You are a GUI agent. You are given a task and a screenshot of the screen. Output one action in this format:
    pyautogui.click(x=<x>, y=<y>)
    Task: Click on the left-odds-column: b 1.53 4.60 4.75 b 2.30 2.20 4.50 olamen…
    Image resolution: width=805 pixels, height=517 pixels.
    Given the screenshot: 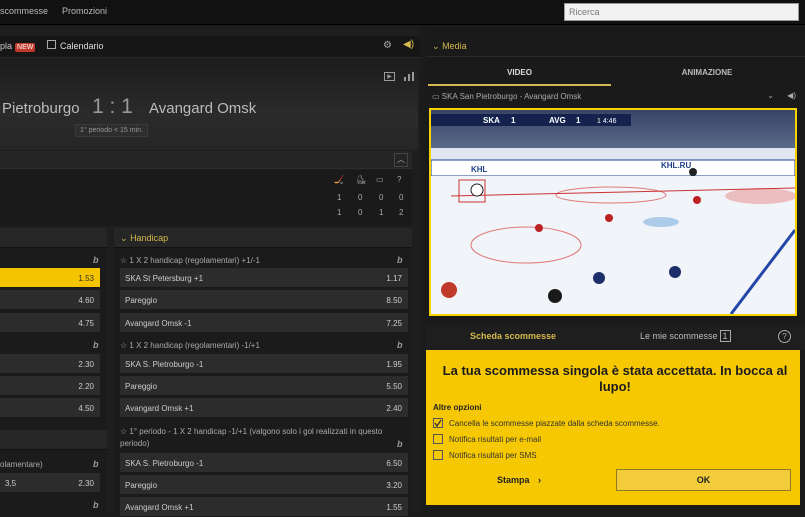 What is the action you would take?
    pyautogui.click(x=53, y=370)
    